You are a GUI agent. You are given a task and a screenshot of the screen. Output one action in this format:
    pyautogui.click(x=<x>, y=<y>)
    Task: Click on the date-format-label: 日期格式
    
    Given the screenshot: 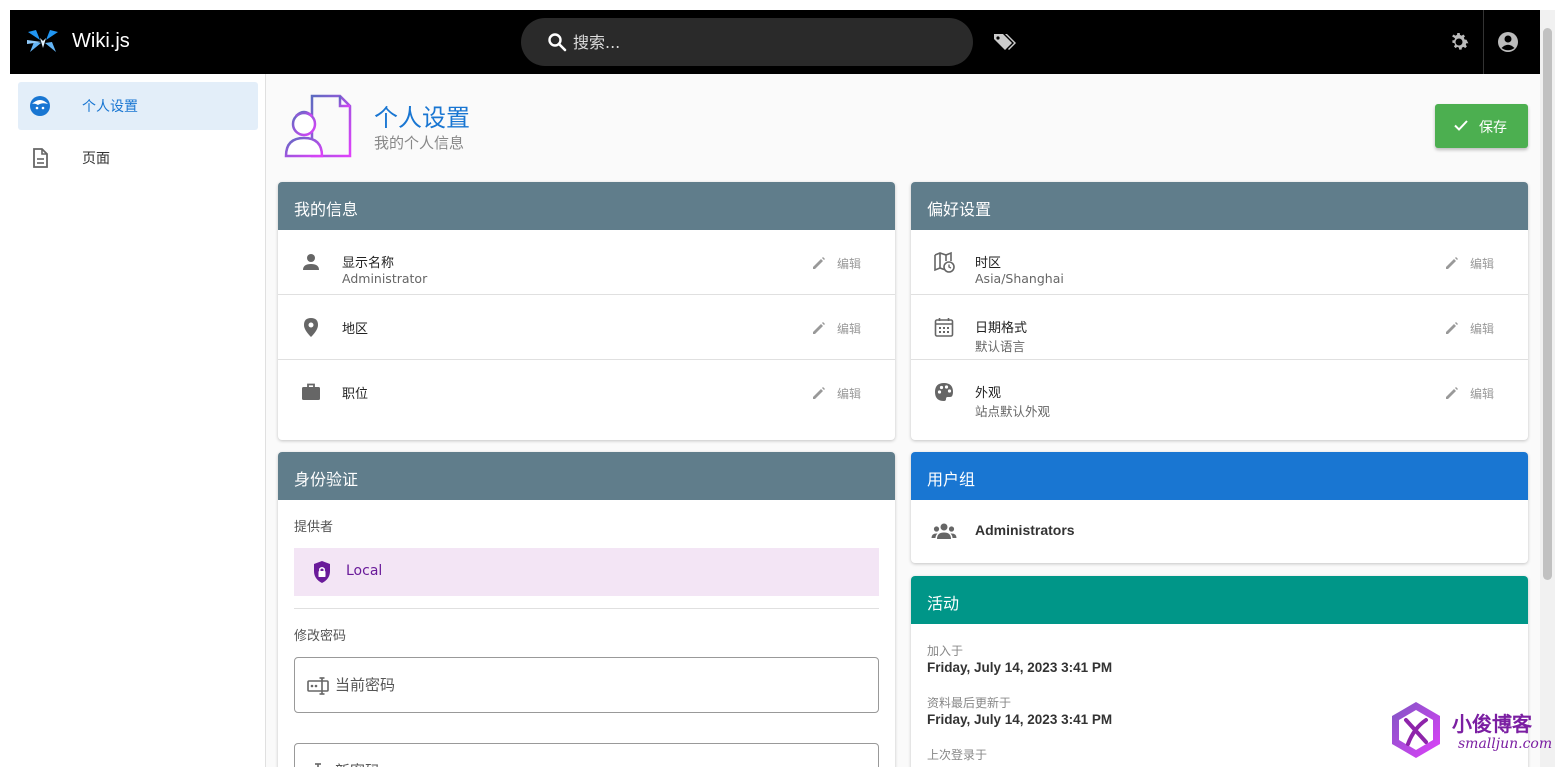 What is the action you would take?
    pyautogui.click(x=1001, y=328)
    